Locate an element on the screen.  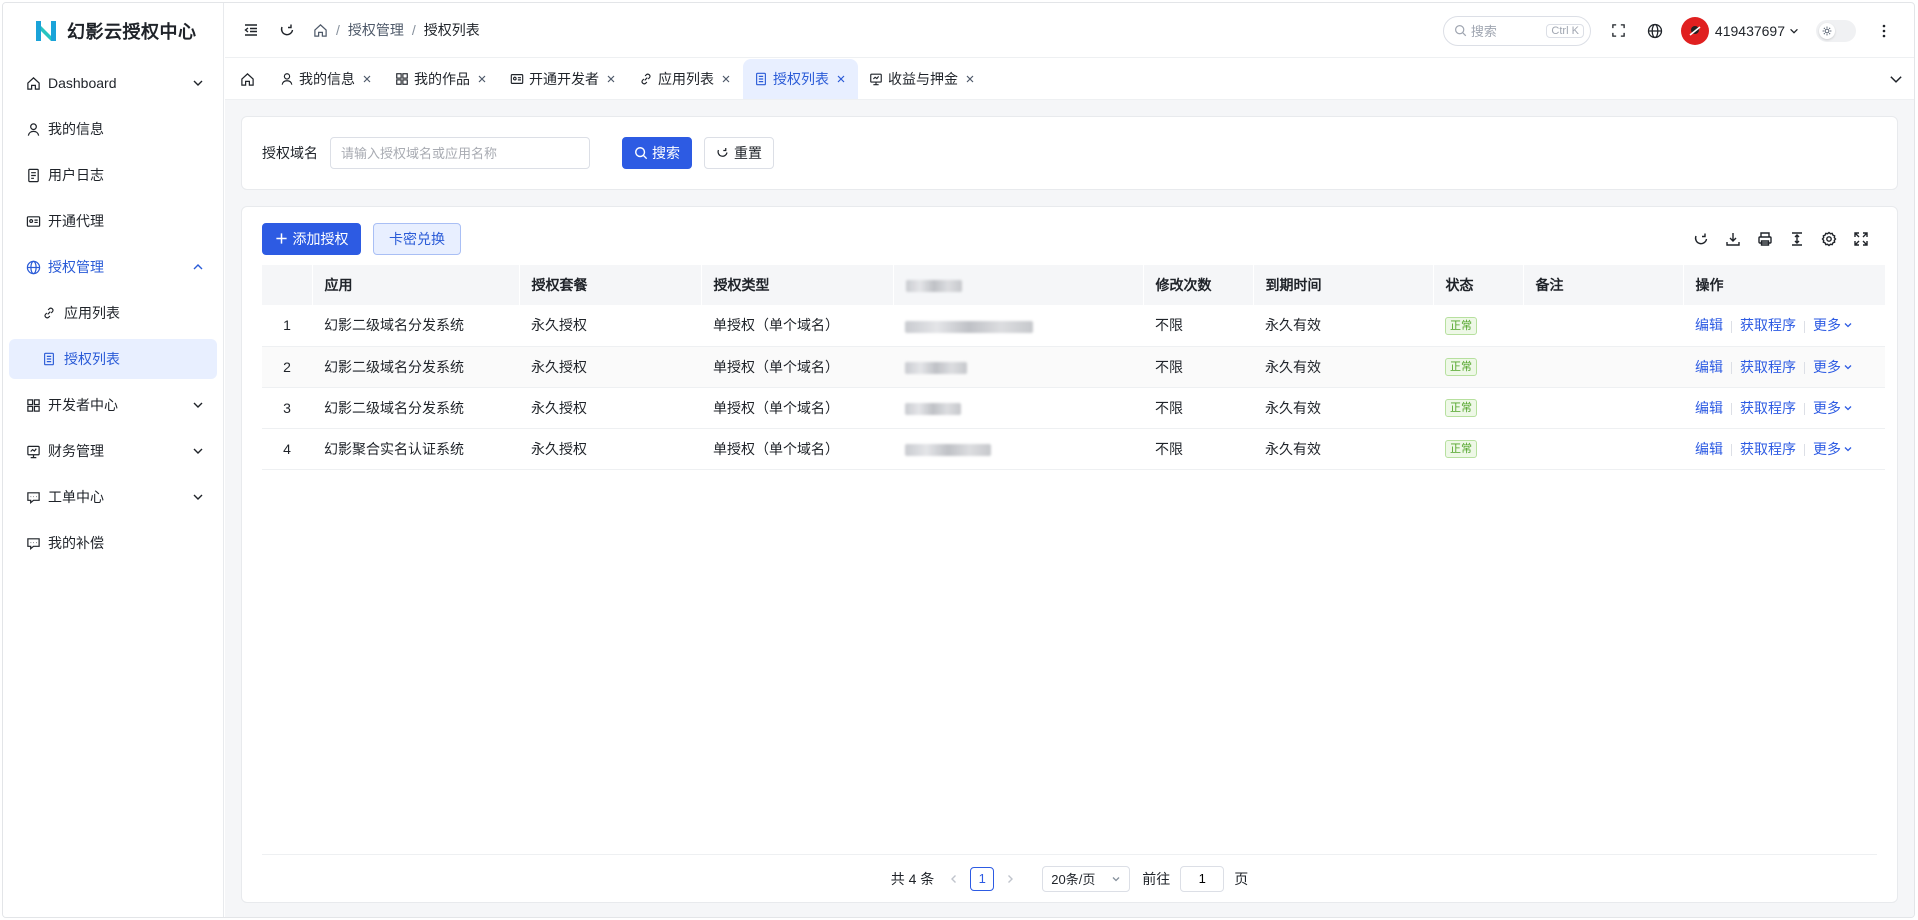
app-title: 幻影云授权中心 is located at coordinates (132, 32).